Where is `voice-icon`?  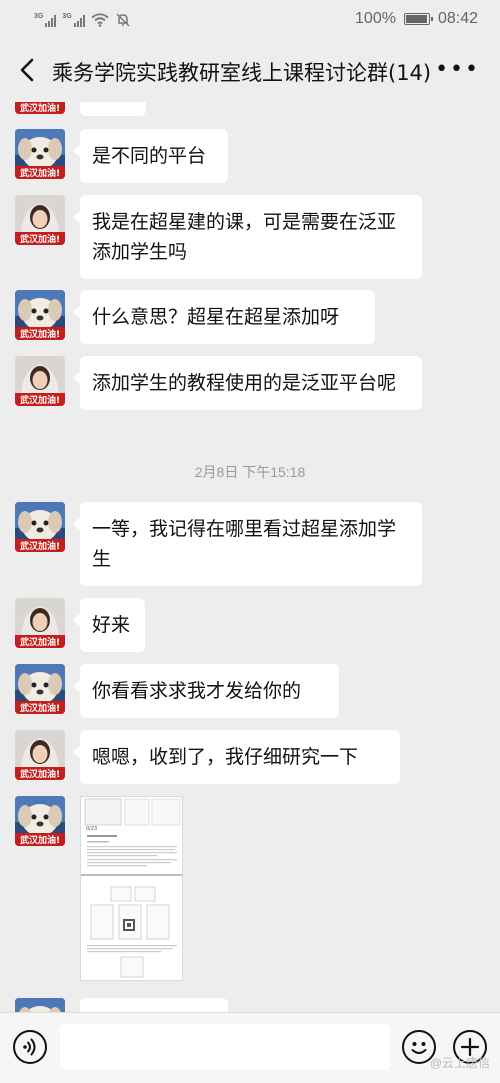 voice-icon is located at coordinates (30, 1047).